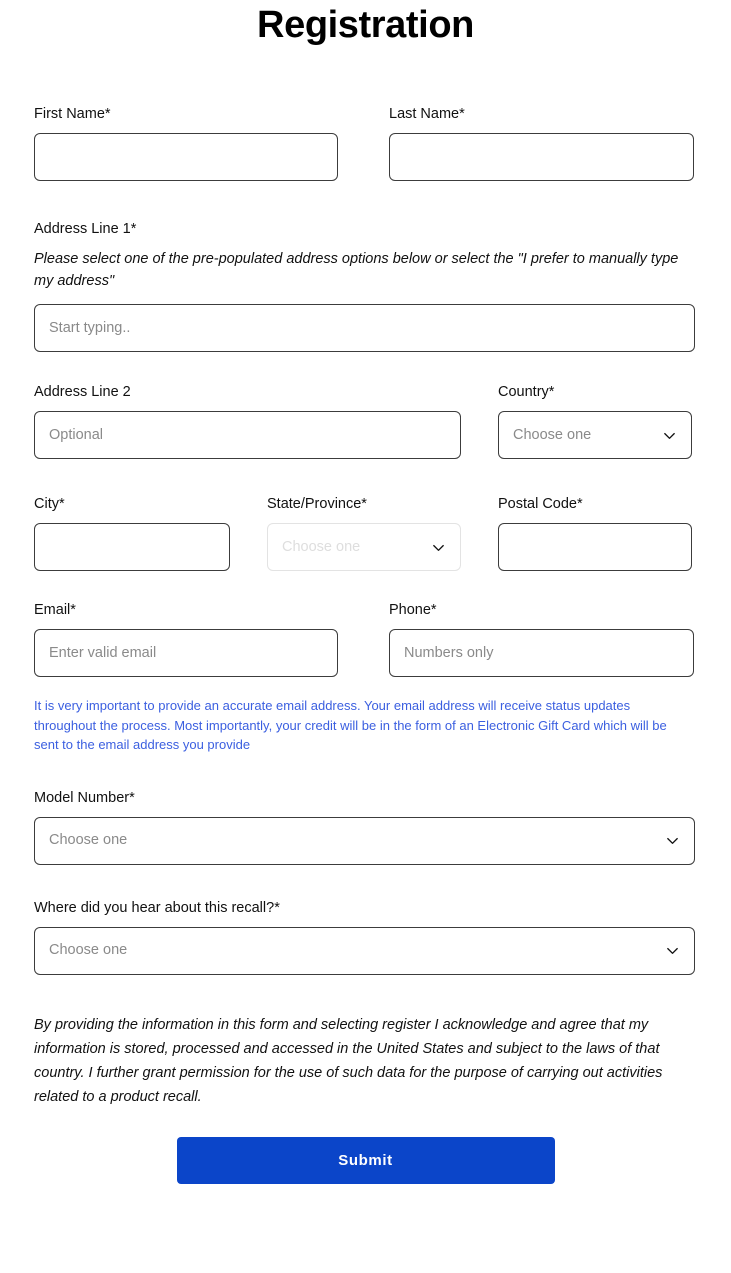 The width and height of the screenshot is (731, 1273). I want to click on email-field: Email* Enter valid email, so click(186, 639).